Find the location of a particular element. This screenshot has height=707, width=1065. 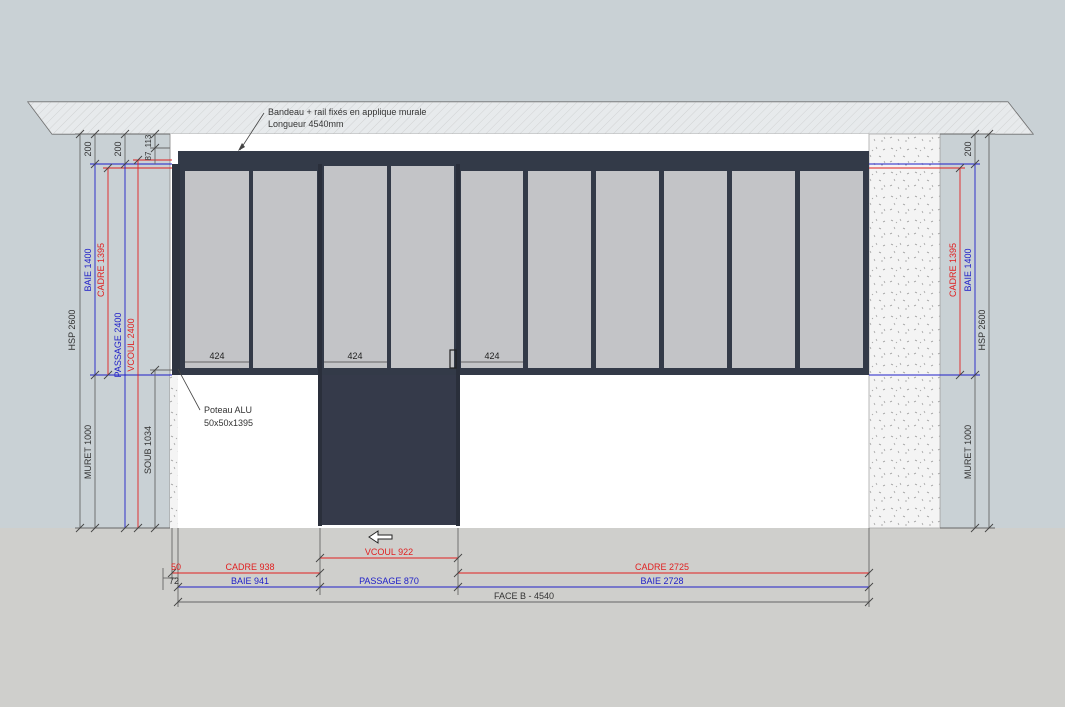

annotation-poteau-2: 50x50x1395 is located at coordinates (228, 423).